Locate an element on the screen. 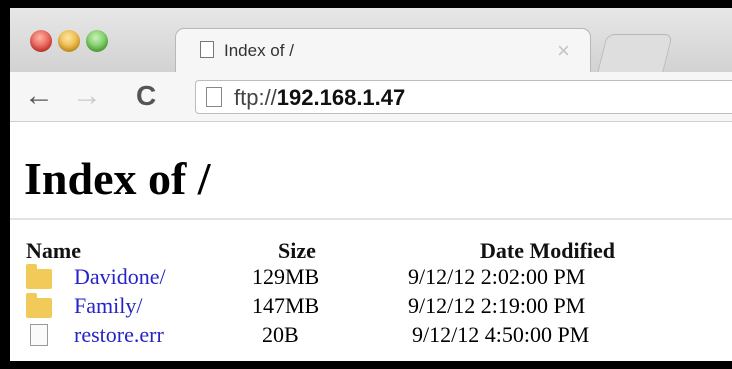 The width and height of the screenshot is (732, 369). tab-index: Index of / × is located at coordinates (383, 50).